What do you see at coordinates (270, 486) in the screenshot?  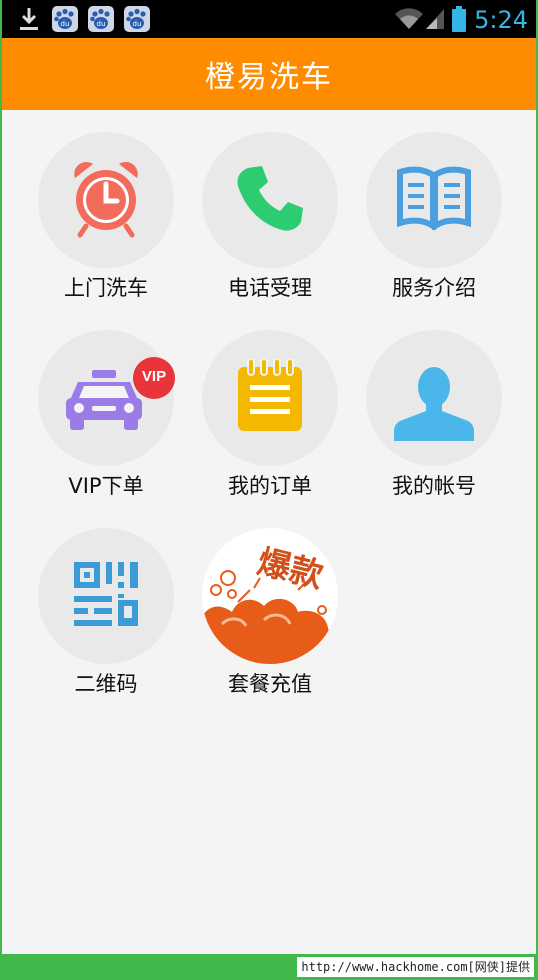 I see `menu-item-label: 我的订单` at bounding box center [270, 486].